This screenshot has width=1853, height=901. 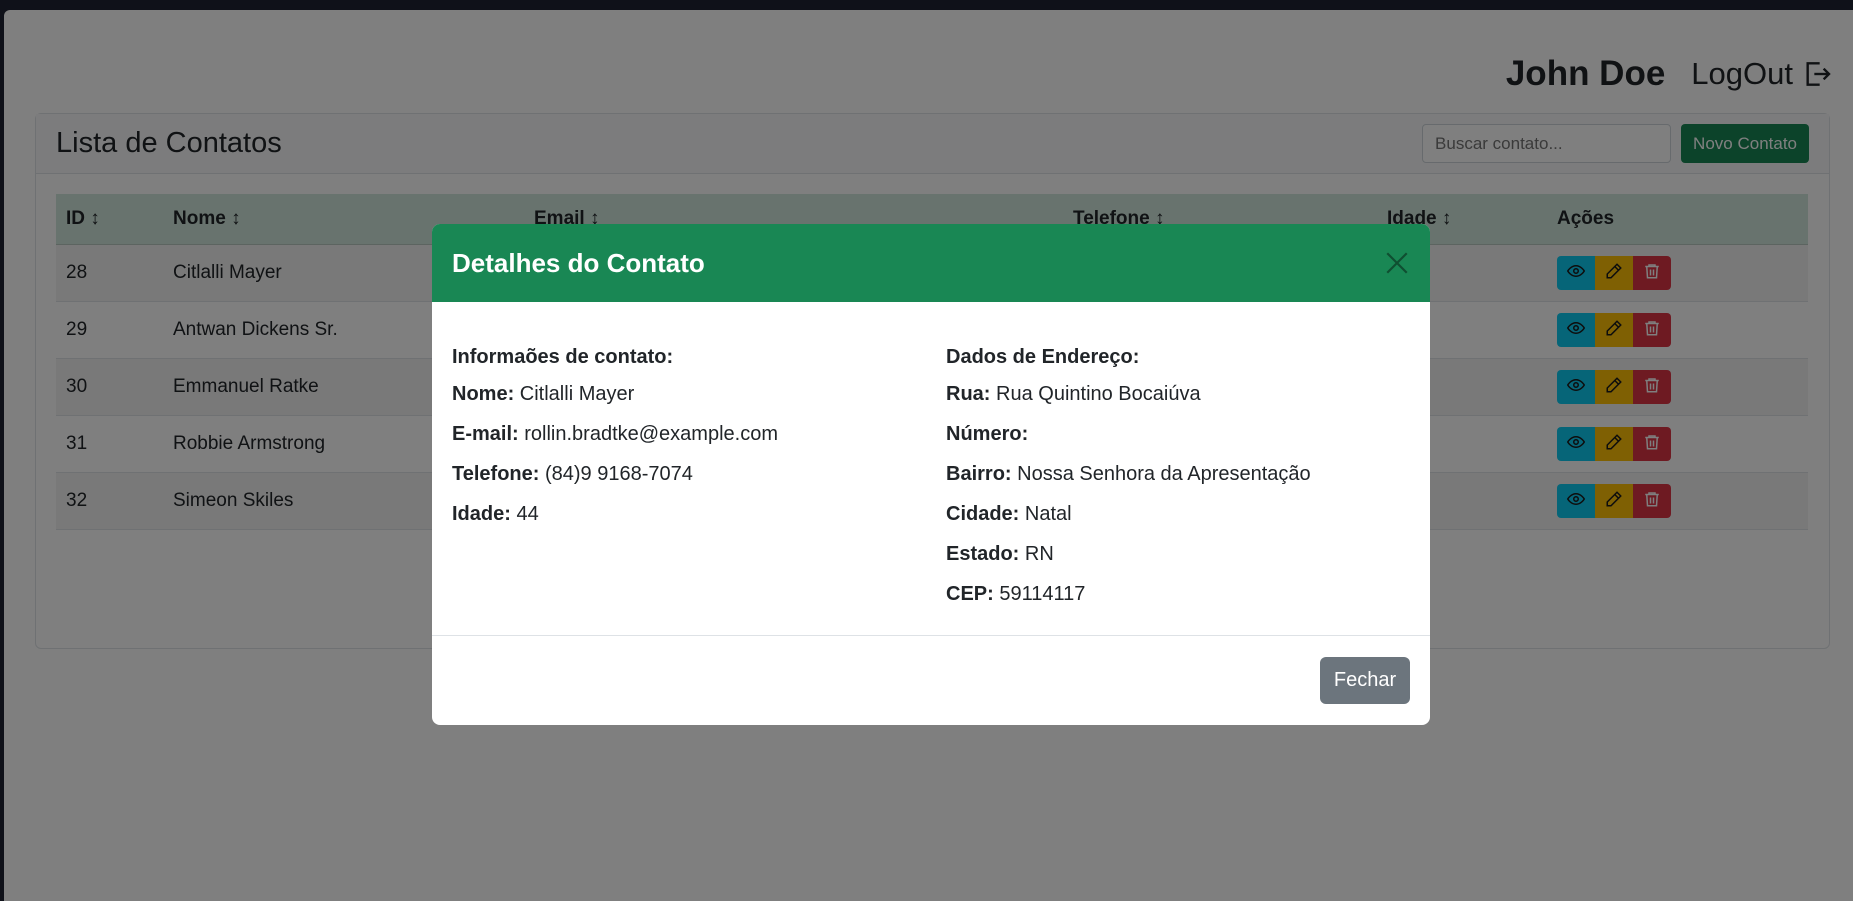 What do you see at coordinates (543, 394) in the screenshot?
I see `detail-nome: Nome: Citlalli Mayer` at bounding box center [543, 394].